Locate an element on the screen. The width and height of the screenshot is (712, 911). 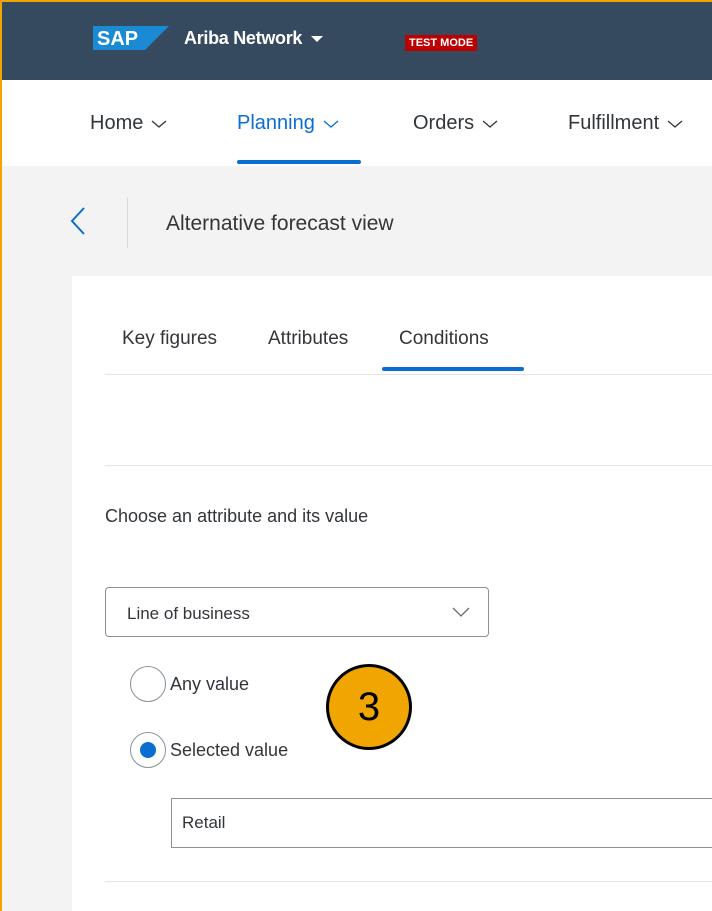
sap-logo: SAP is located at coordinates (131, 38).